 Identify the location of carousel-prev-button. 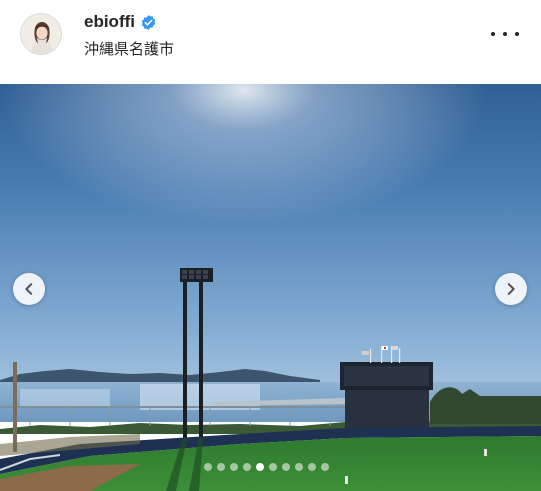
(29, 289).